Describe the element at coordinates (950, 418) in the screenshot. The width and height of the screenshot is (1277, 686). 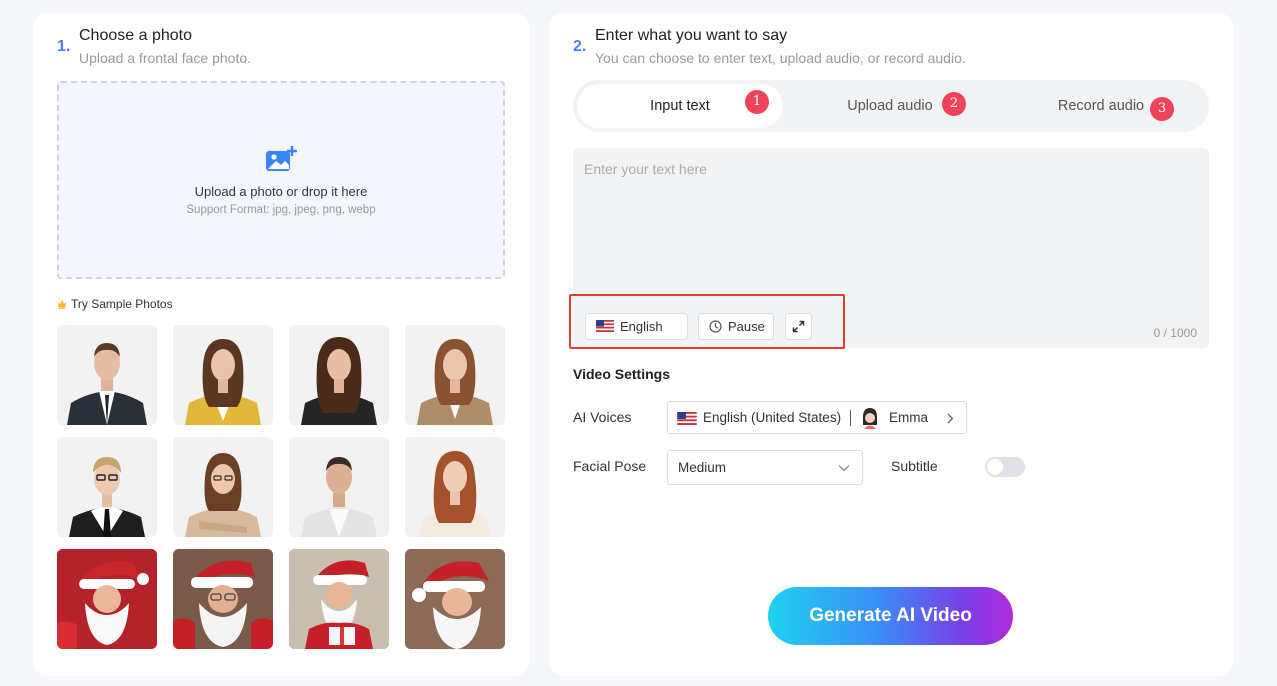
I see `chevron-right-icon` at that location.